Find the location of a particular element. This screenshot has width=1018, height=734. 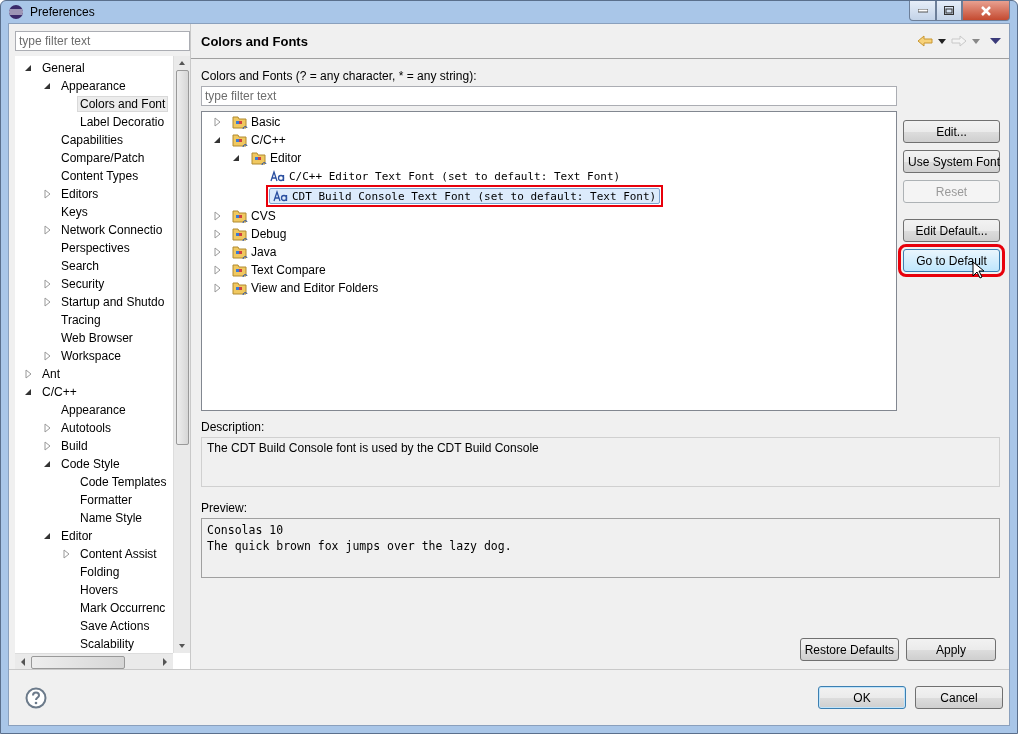

tree-item: Content Types is located at coordinates (100, 176).